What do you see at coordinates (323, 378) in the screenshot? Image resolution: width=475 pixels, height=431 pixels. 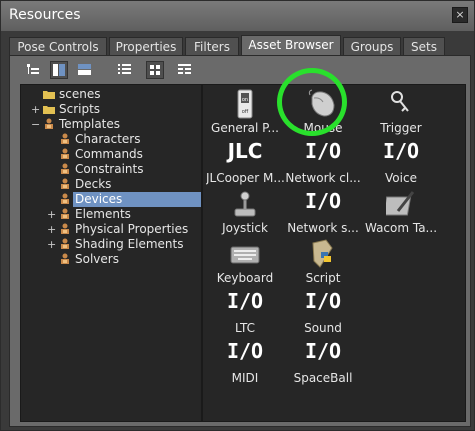 I see `asset-label: SpaceBall` at bounding box center [323, 378].